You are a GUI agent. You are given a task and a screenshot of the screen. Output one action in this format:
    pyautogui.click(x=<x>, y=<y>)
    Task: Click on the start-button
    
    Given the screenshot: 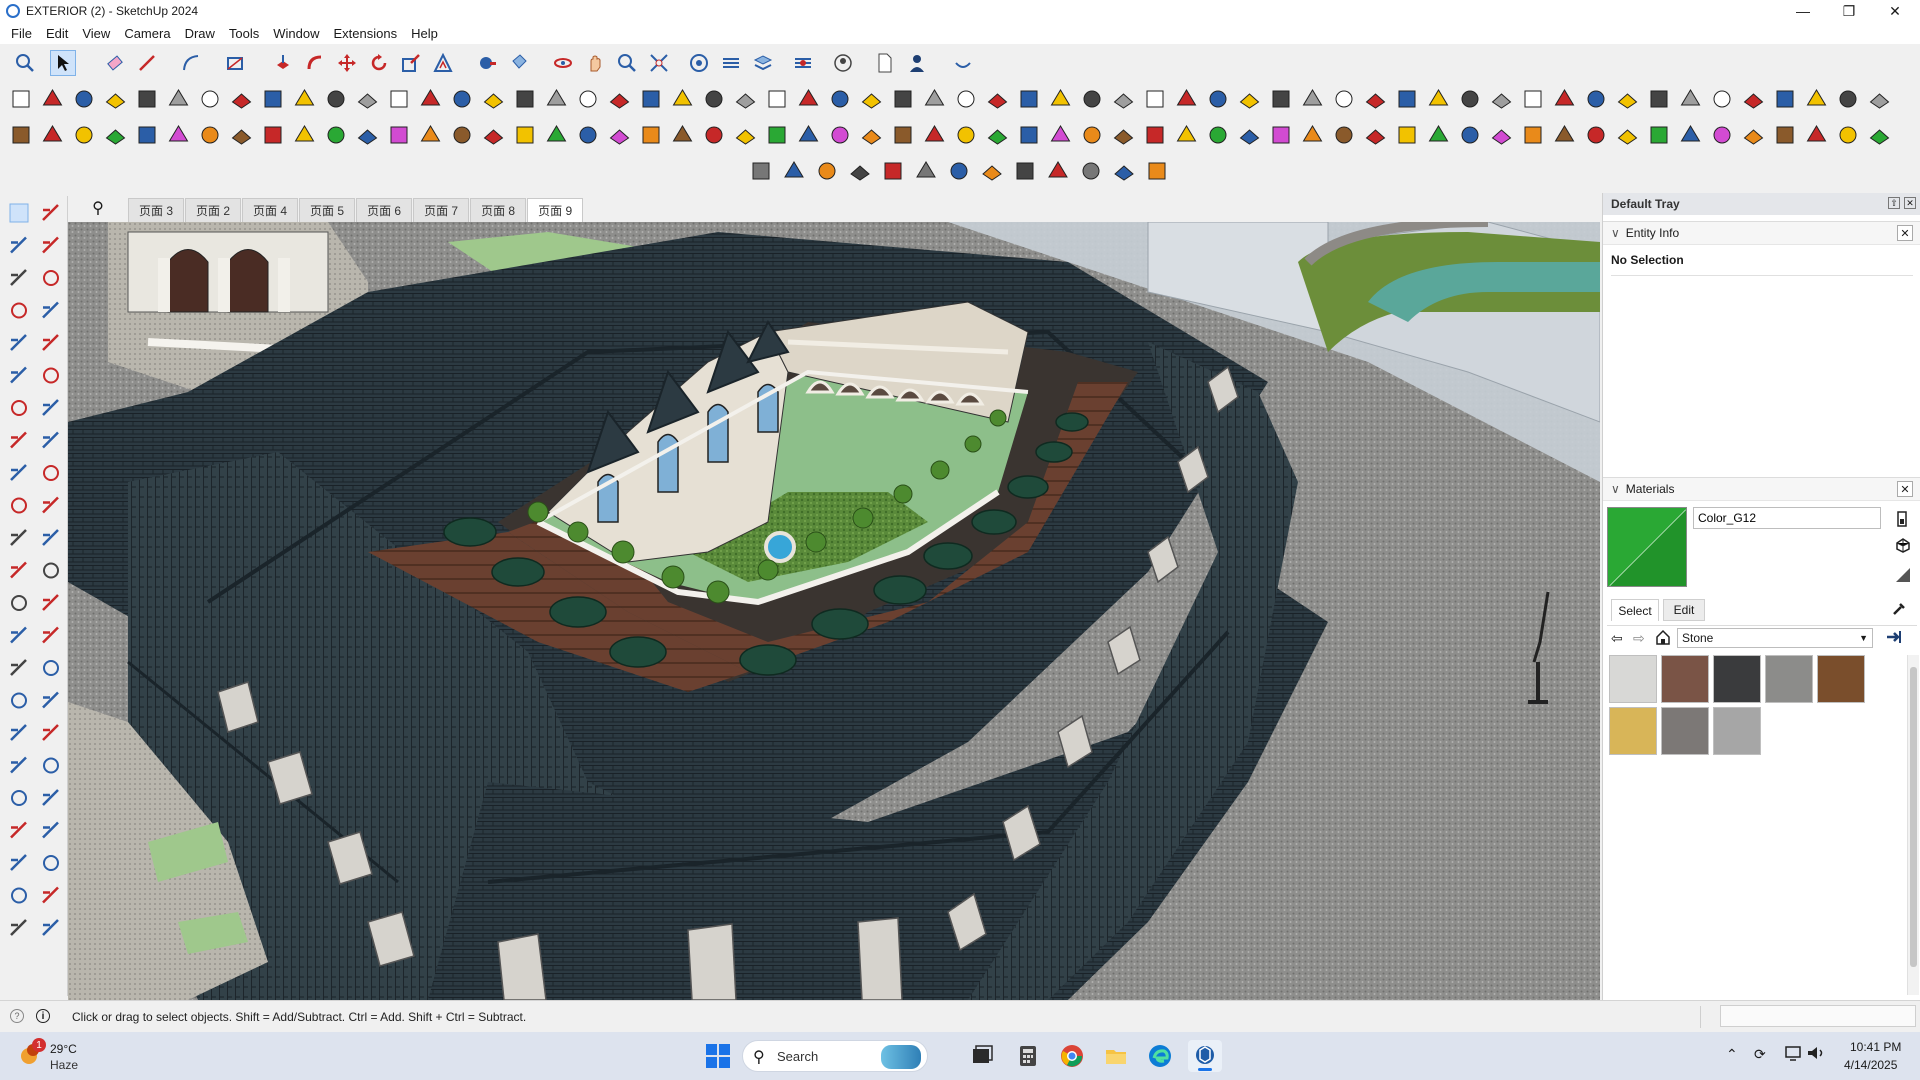 What is the action you would take?
    pyautogui.click(x=718, y=1056)
    